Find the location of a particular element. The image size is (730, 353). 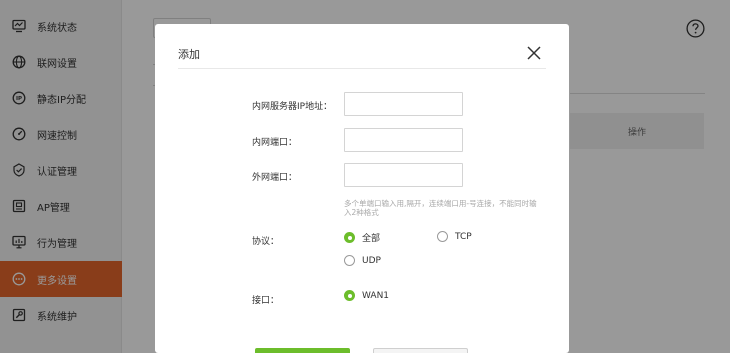

protocol-option-all: 全部 is located at coordinates (362, 237).